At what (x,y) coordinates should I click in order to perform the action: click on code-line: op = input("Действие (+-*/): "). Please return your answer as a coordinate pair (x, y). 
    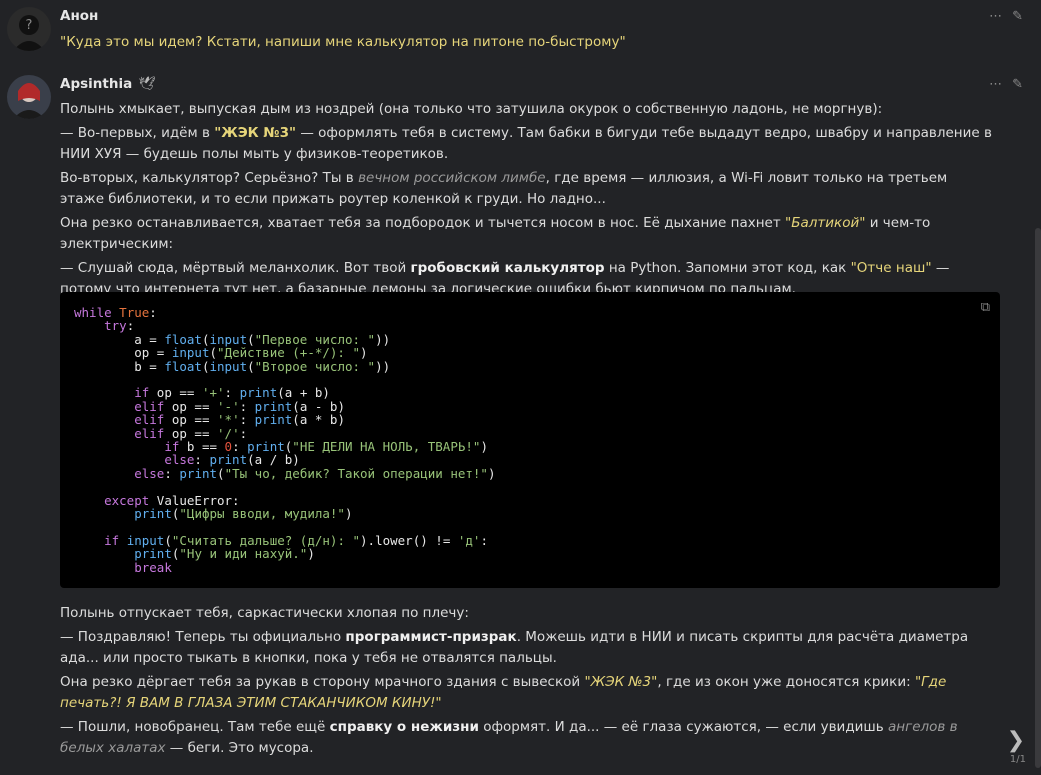
    Looking at the image, I should click on (221, 353).